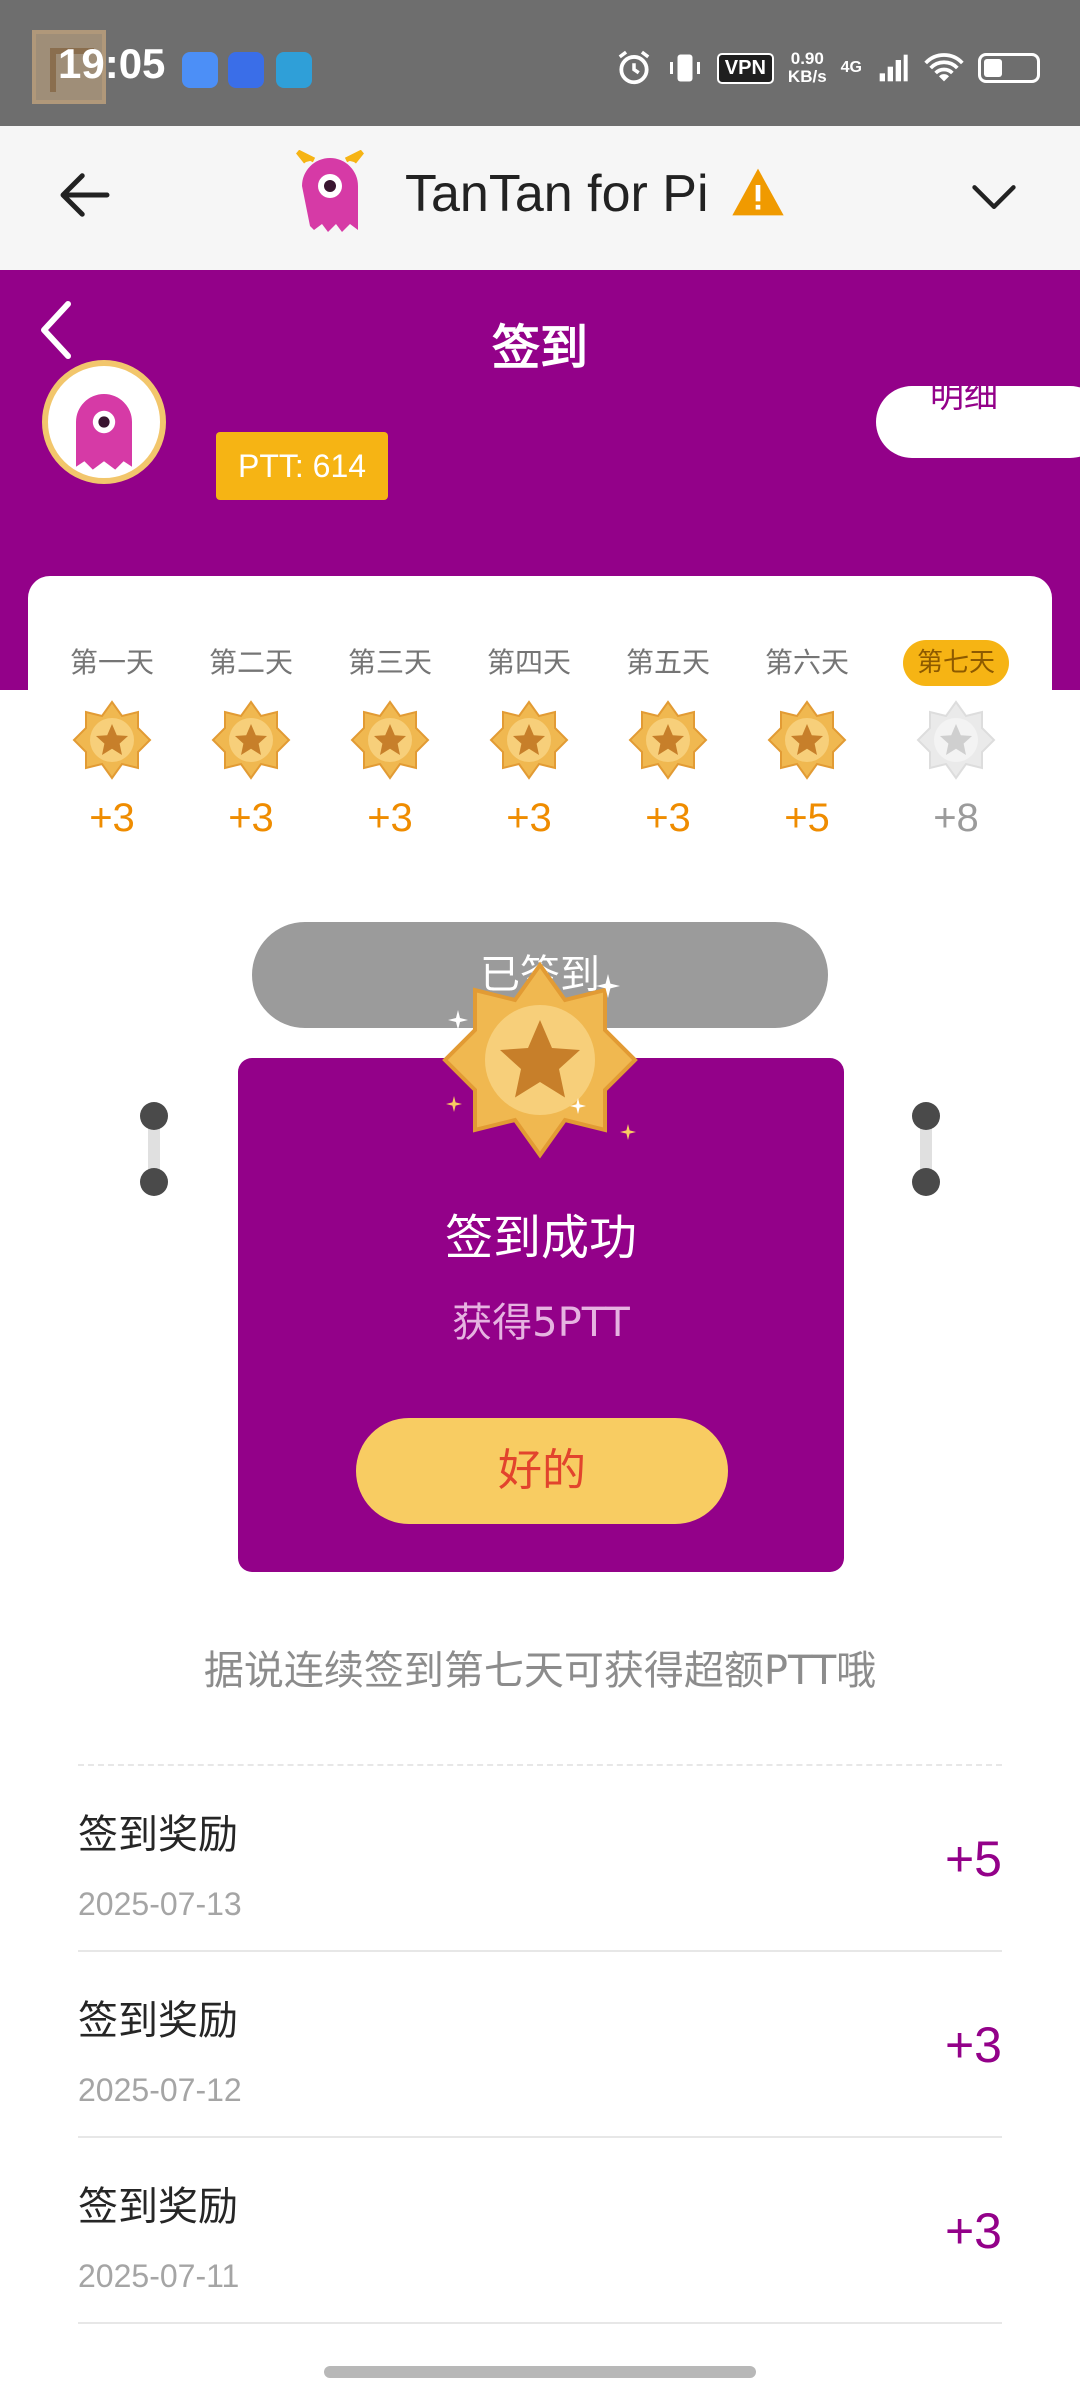 This screenshot has width=1080, height=2400. What do you see at coordinates (539, 348) in the screenshot?
I see `page-title: 签到` at bounding box center [539, 348].